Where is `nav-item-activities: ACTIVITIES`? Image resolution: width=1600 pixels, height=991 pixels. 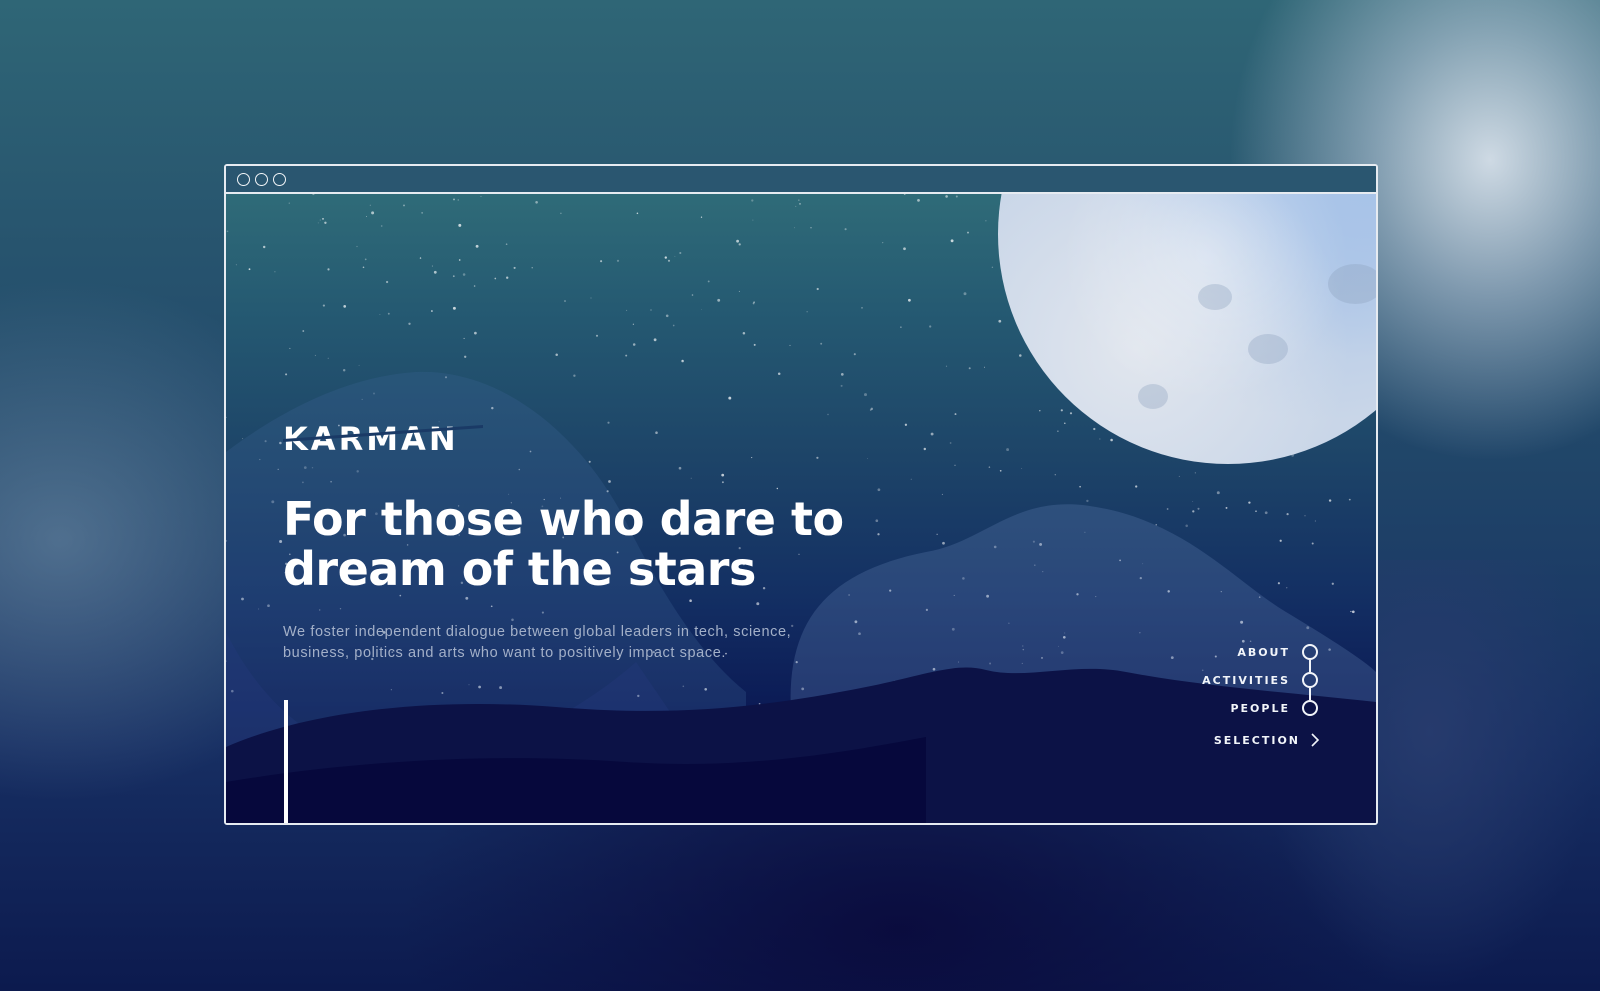
nav-item-activities: ACTIVITIES is located at coordinates (1228, 680).